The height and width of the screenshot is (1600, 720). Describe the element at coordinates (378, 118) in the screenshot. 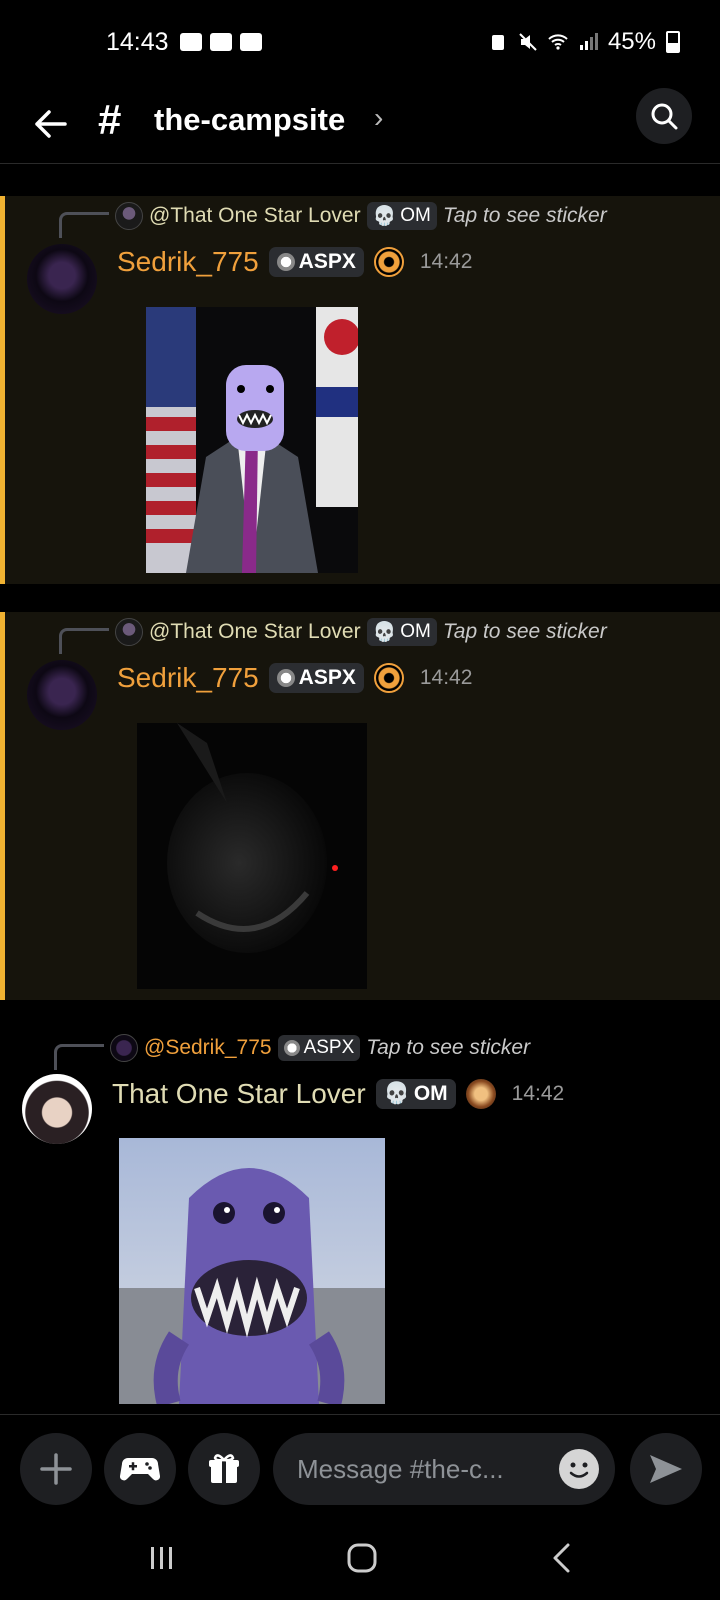

I see `chevron-right-icon: ›` at that location.